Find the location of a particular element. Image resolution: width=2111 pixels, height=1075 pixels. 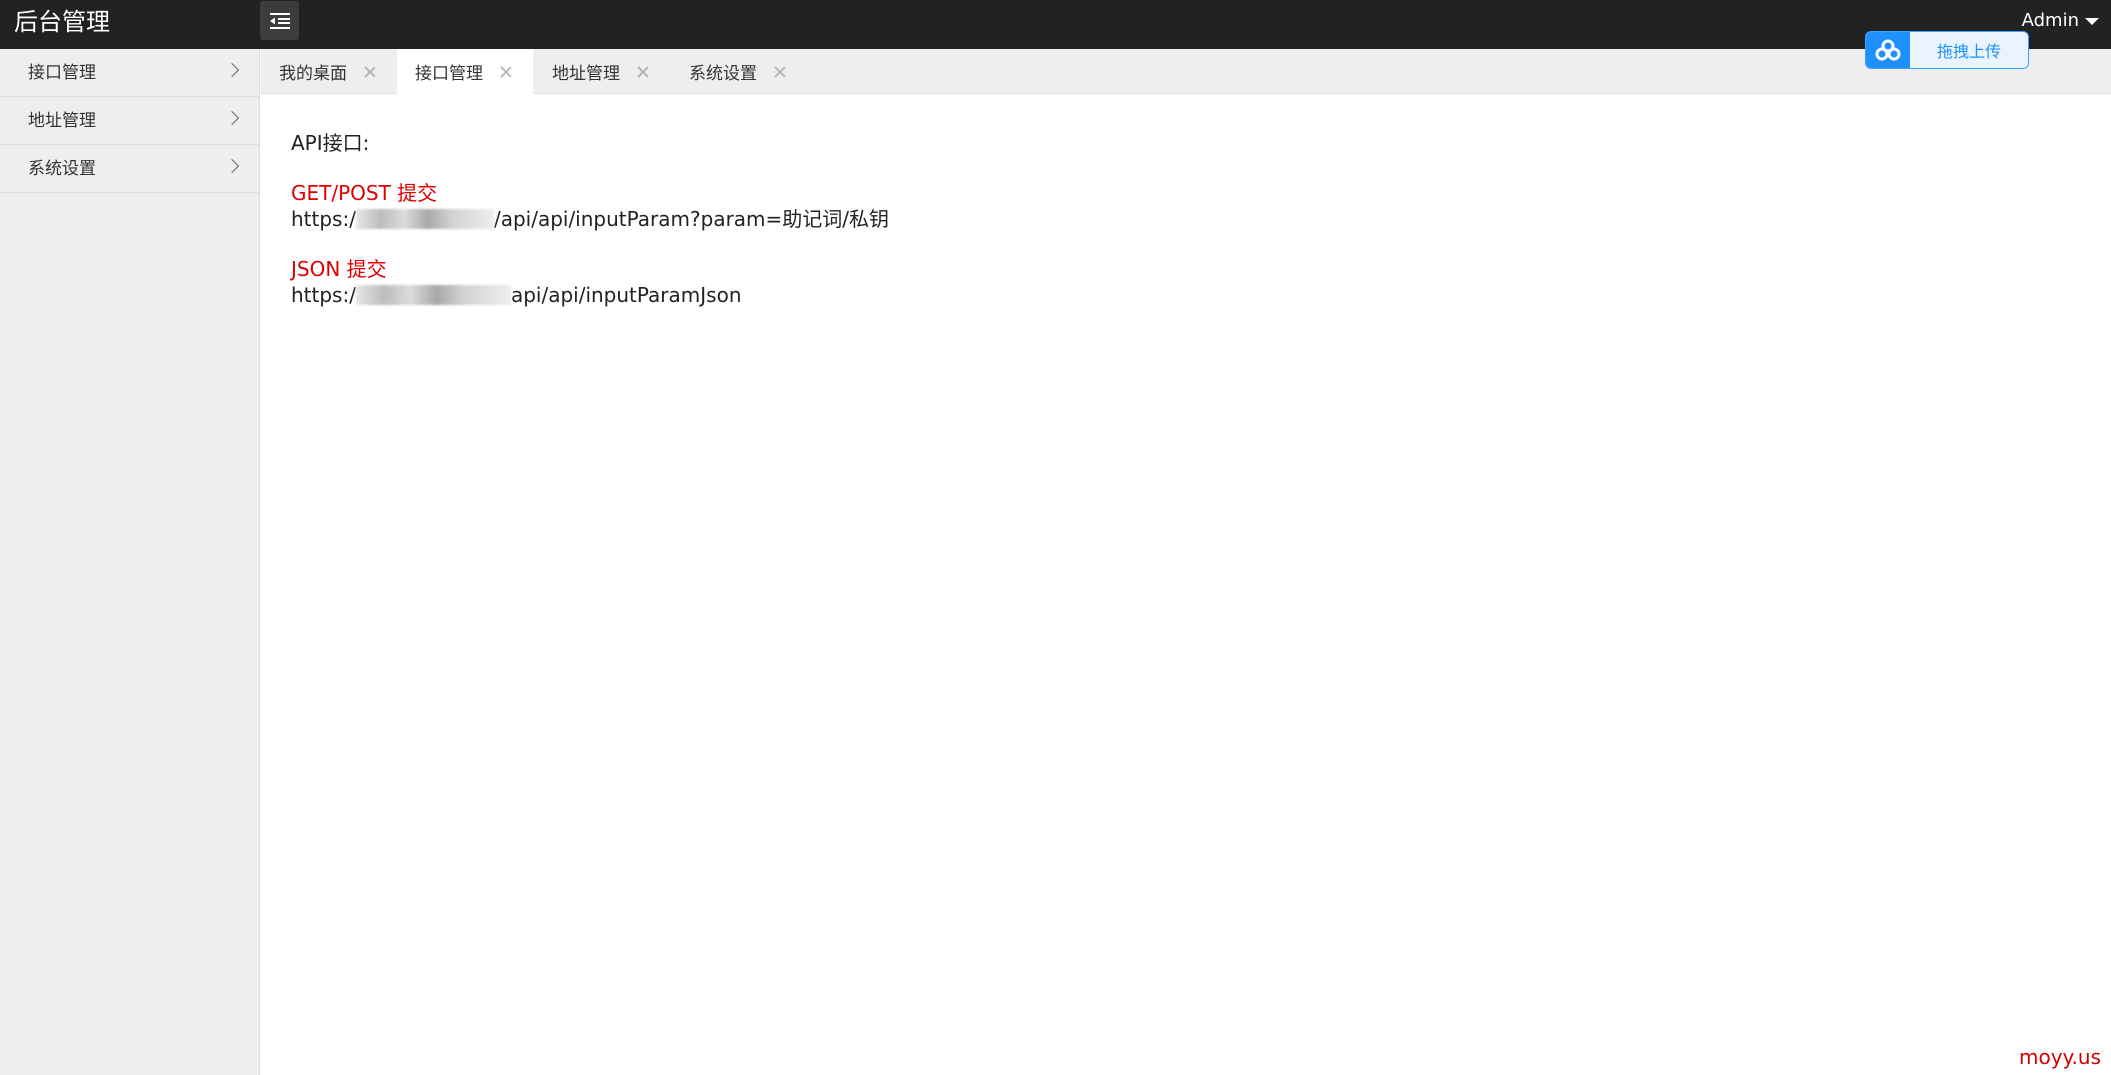

tab-label: 系统设置 is located at coordinates (723, 74).